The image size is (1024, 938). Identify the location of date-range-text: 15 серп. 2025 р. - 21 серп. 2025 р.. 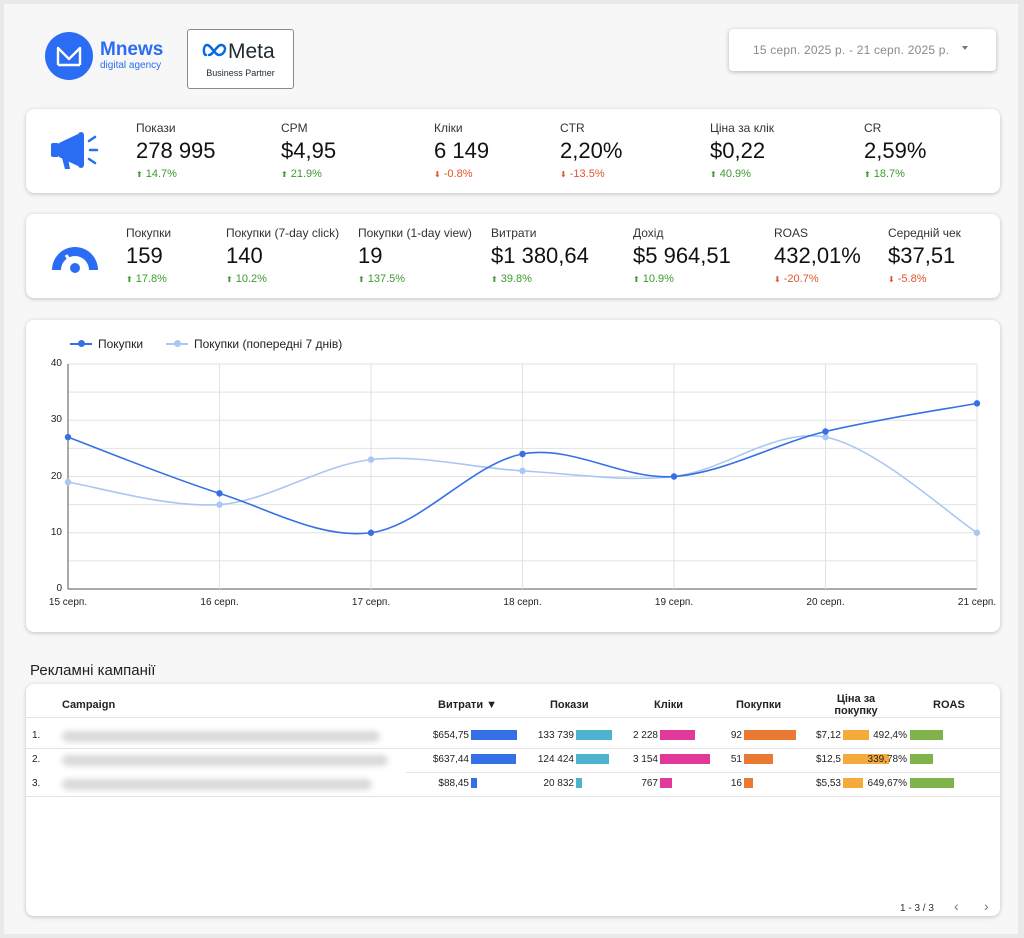
(851, 50).